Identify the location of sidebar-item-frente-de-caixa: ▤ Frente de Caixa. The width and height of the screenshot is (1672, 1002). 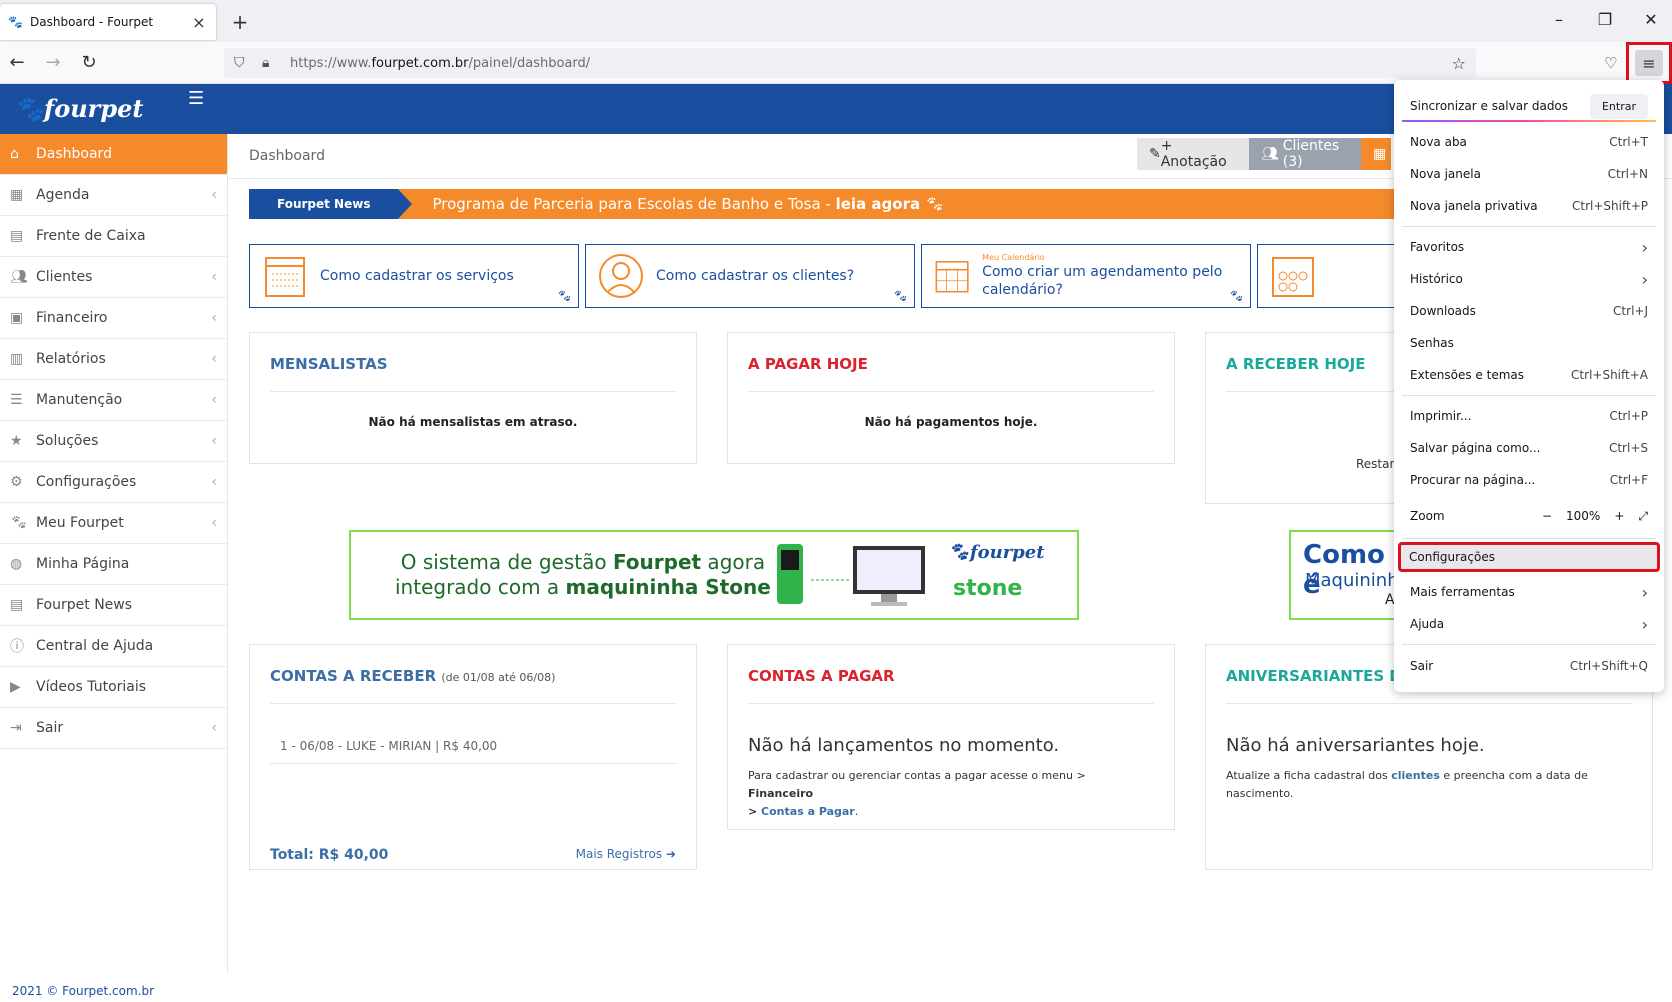
(113, 236).